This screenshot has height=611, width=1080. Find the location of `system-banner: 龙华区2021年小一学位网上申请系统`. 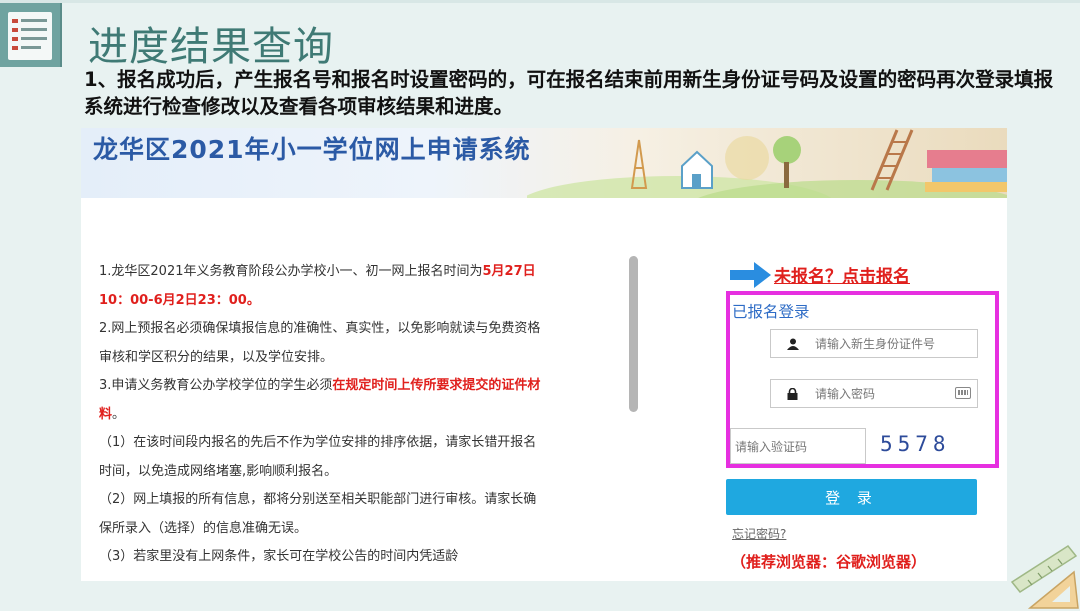

system-banner: 龙华区2021年小一学位网上申请系统 is located at coordinates (544, 163).